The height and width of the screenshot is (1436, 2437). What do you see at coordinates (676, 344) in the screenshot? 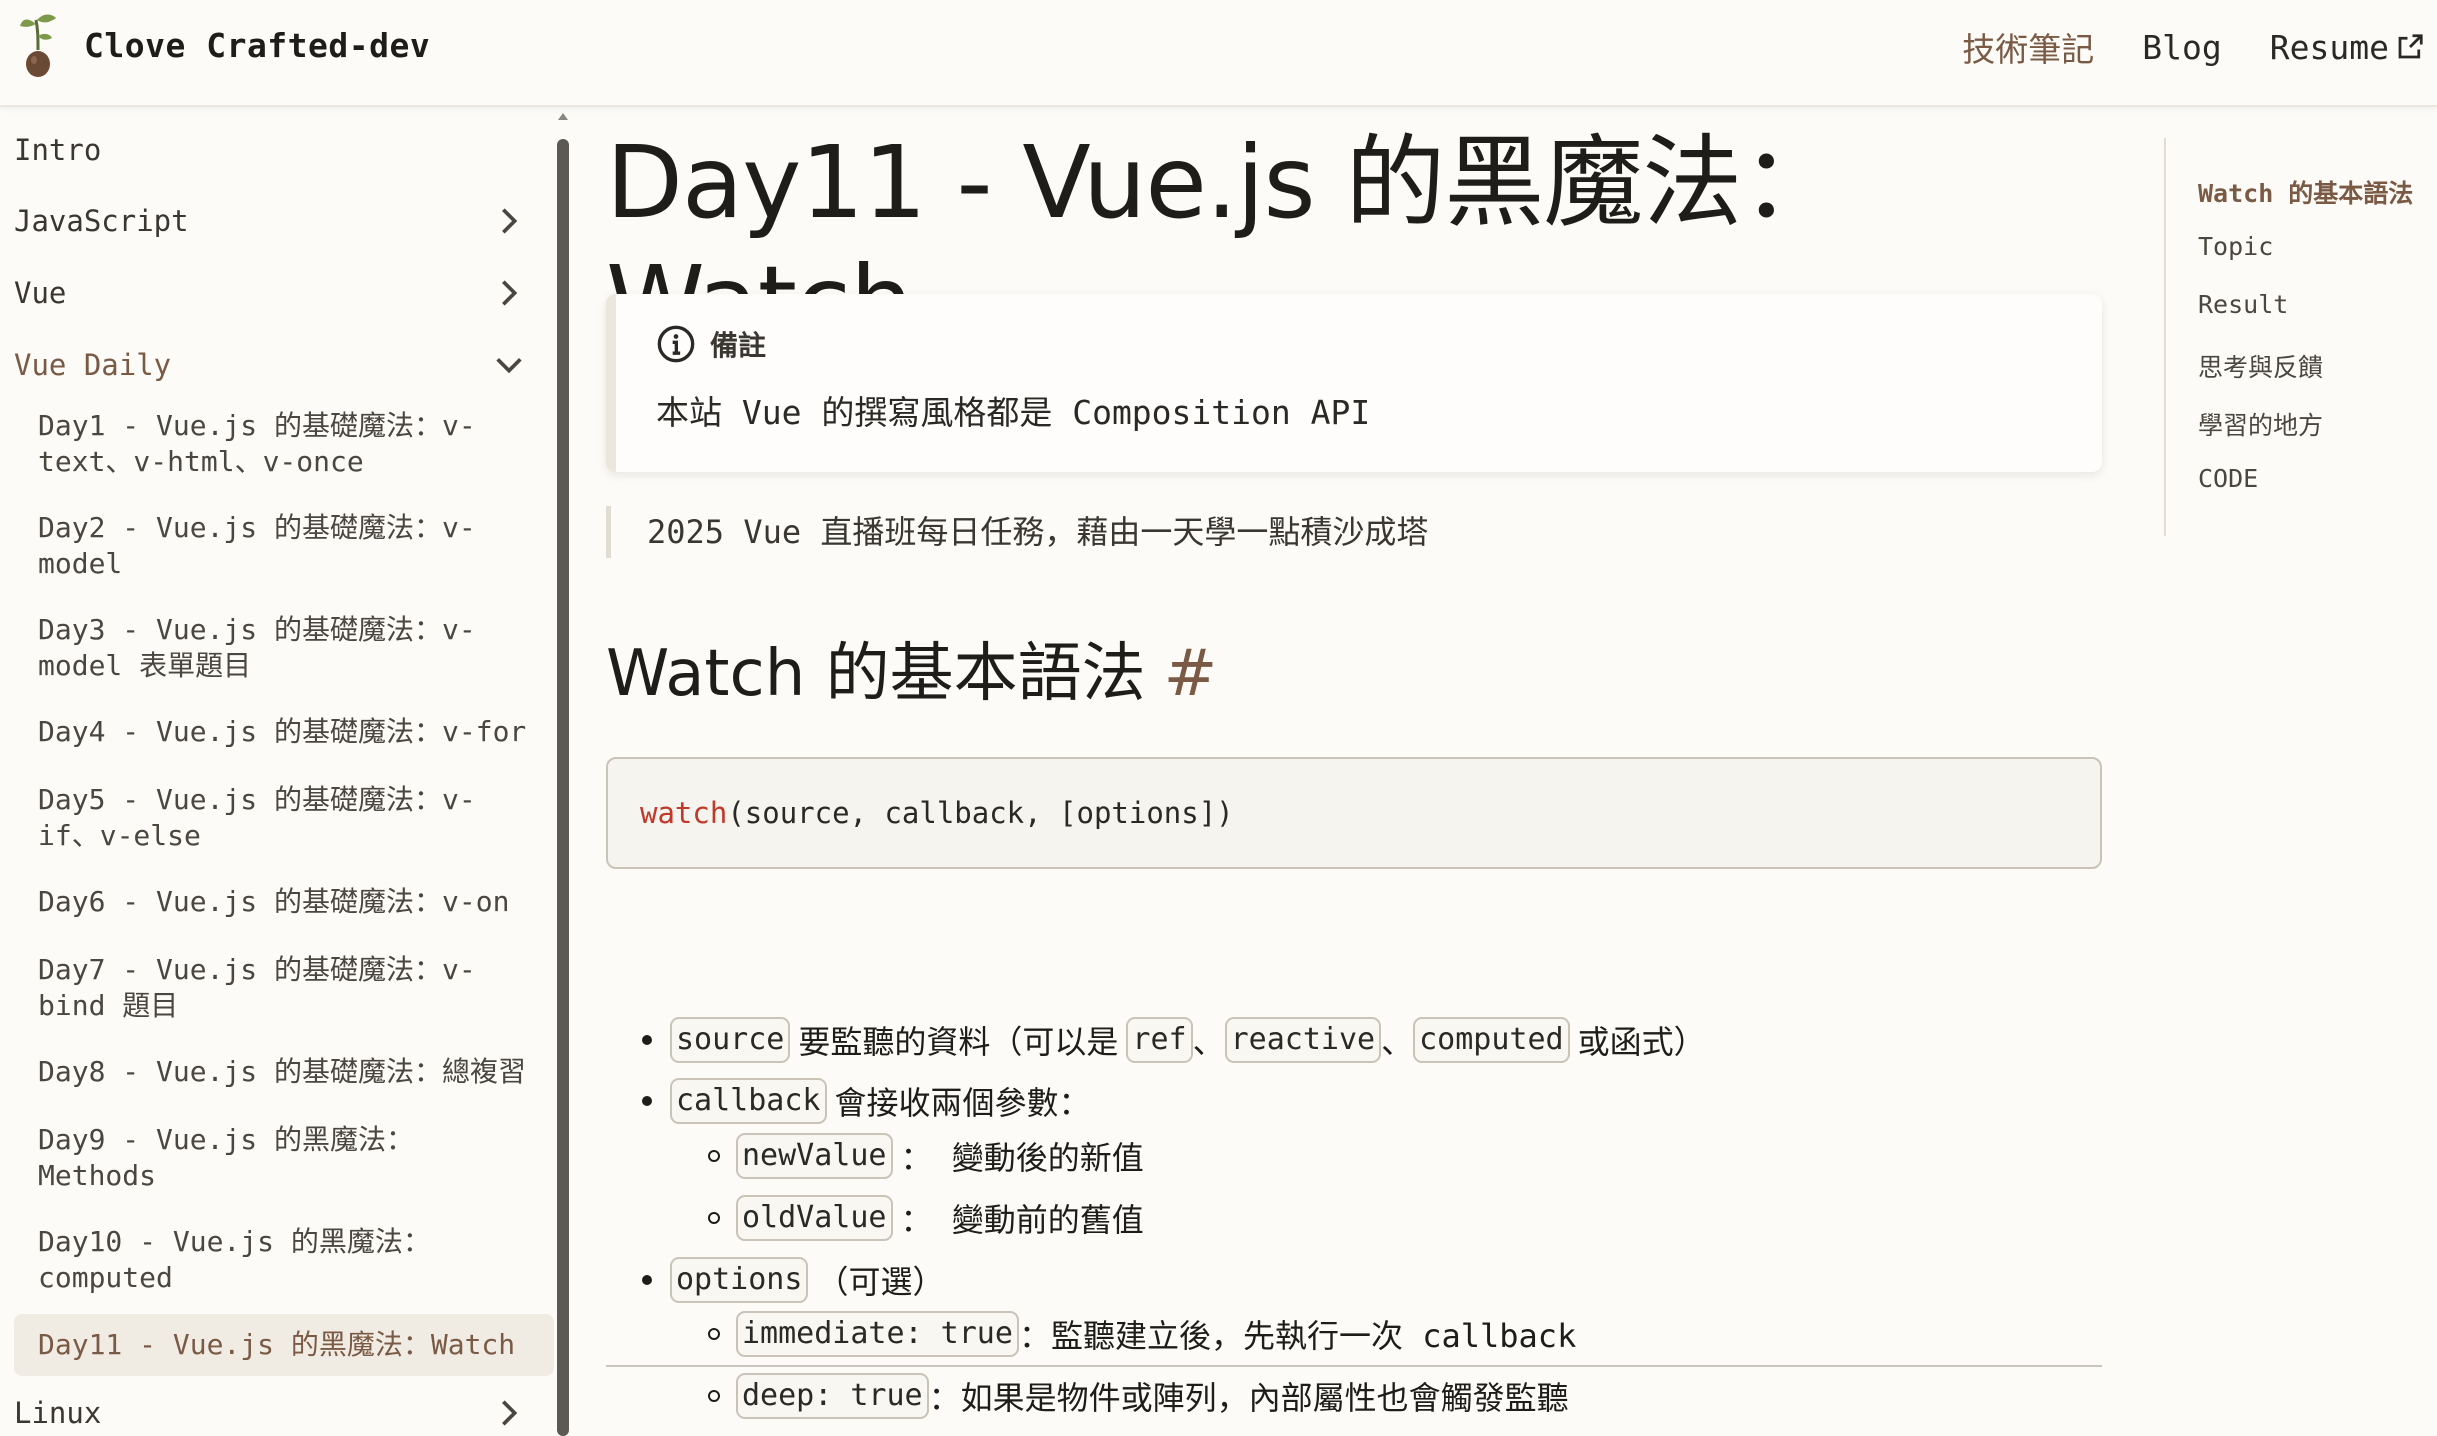
I see `info-icon` at bounding box center [676, 344].